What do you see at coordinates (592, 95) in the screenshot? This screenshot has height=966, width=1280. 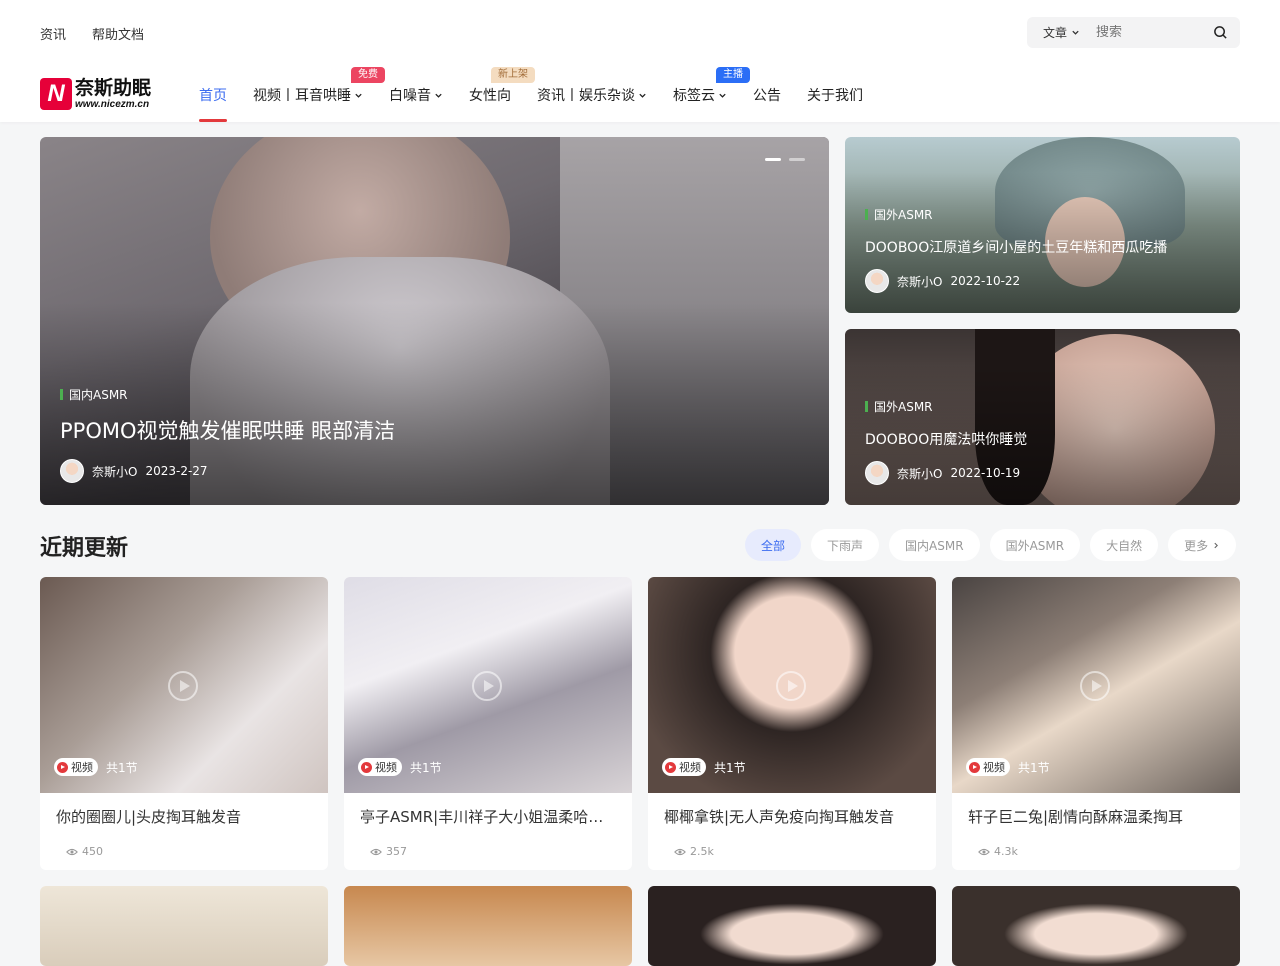 I see `nav-item-news: 资讯丨娱乐杂谈` at bounding box center [592, 95].